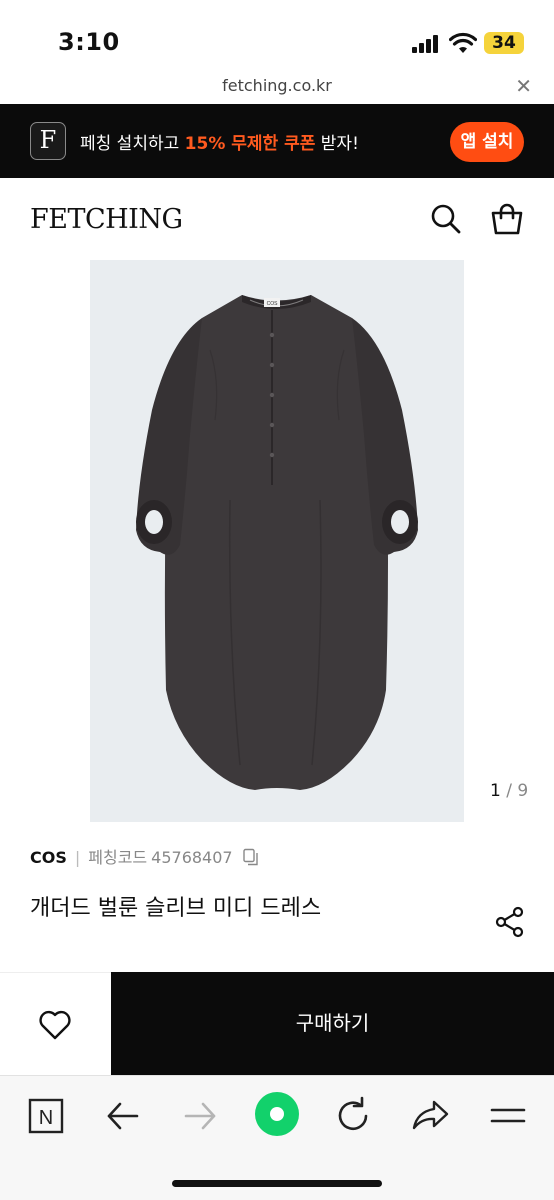  What do you see at coordinates (176, 908) in the screenshot?
I see `product-title: 개더드 벌룬 슬리브 미디 드레스` at bounding box center [176, 908].